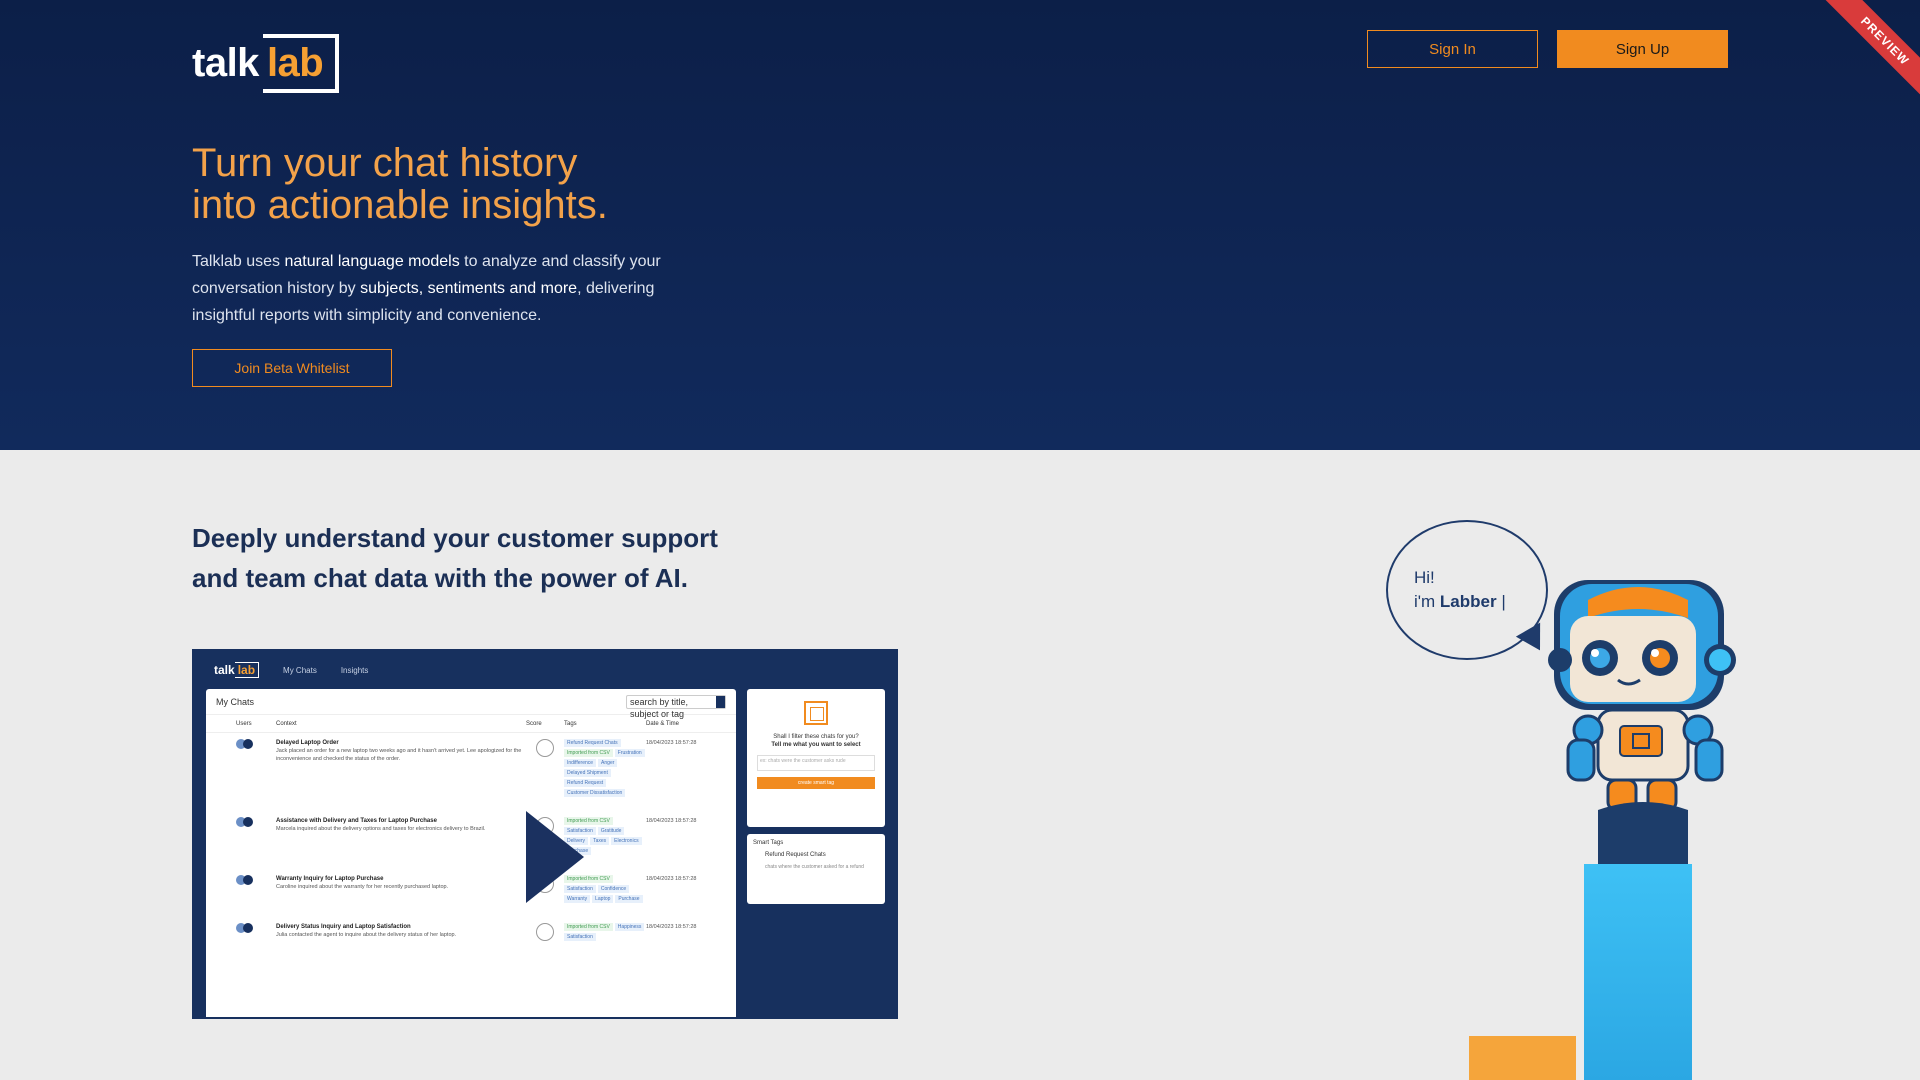  Describe the element at coordinates (816, 783) in the screenshot. I see `create-smart-tag-button: create smart tag` at that location.